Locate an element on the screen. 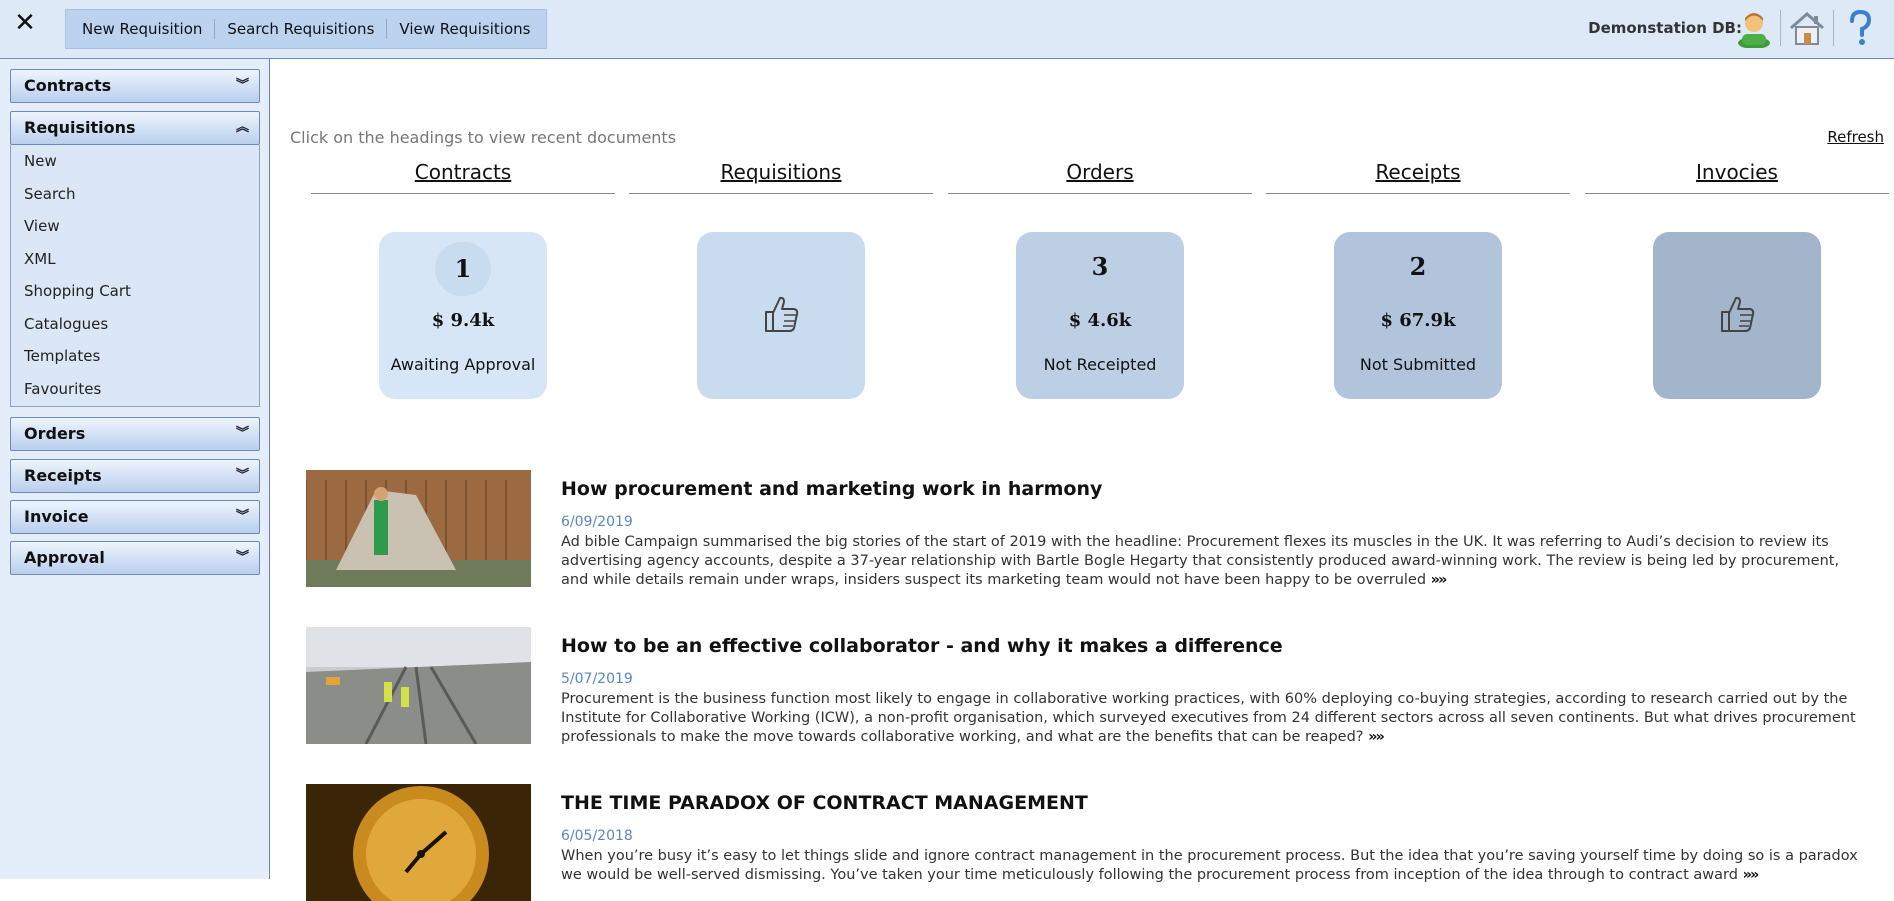  user-icon is located at coordinates (1754, 28).